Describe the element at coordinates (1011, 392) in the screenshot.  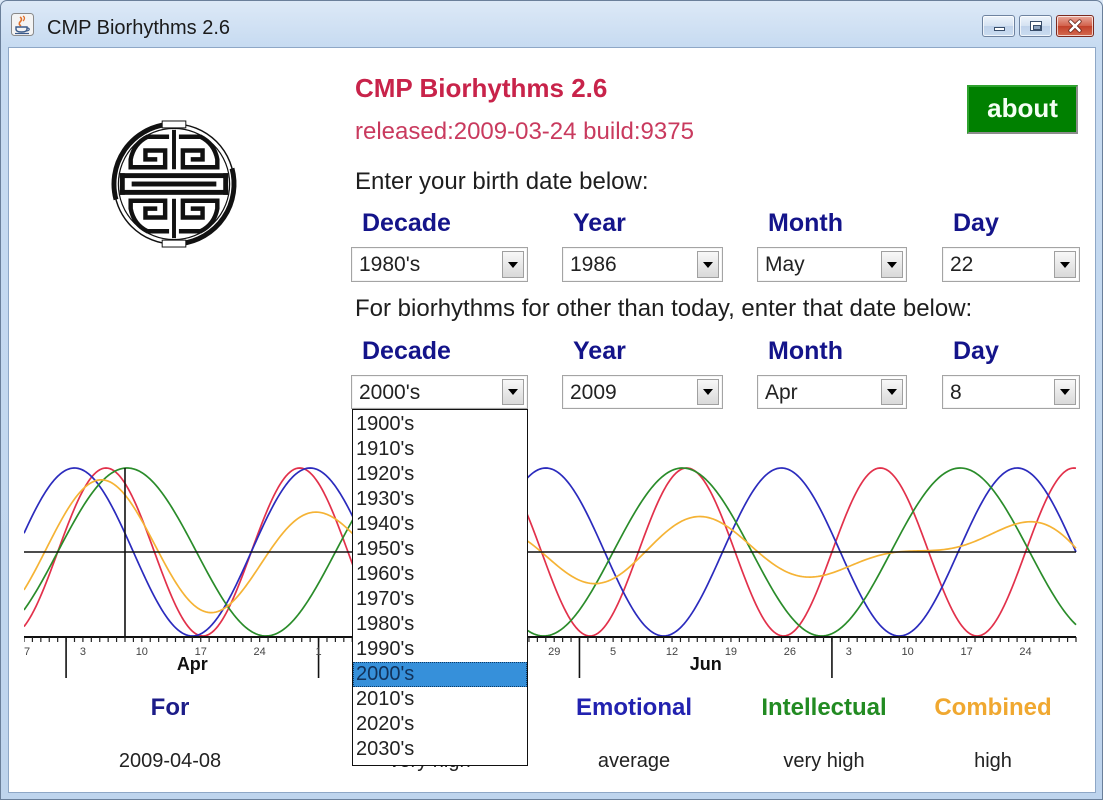
I see `target-day-select: 8` at that location.